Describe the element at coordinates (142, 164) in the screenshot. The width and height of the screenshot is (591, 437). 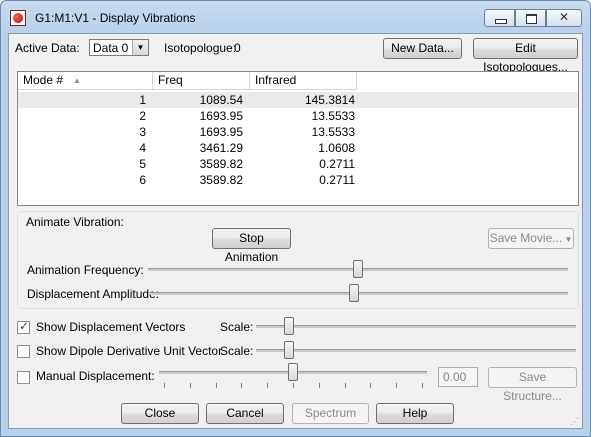
I see `mode-cell: 5` at that location.